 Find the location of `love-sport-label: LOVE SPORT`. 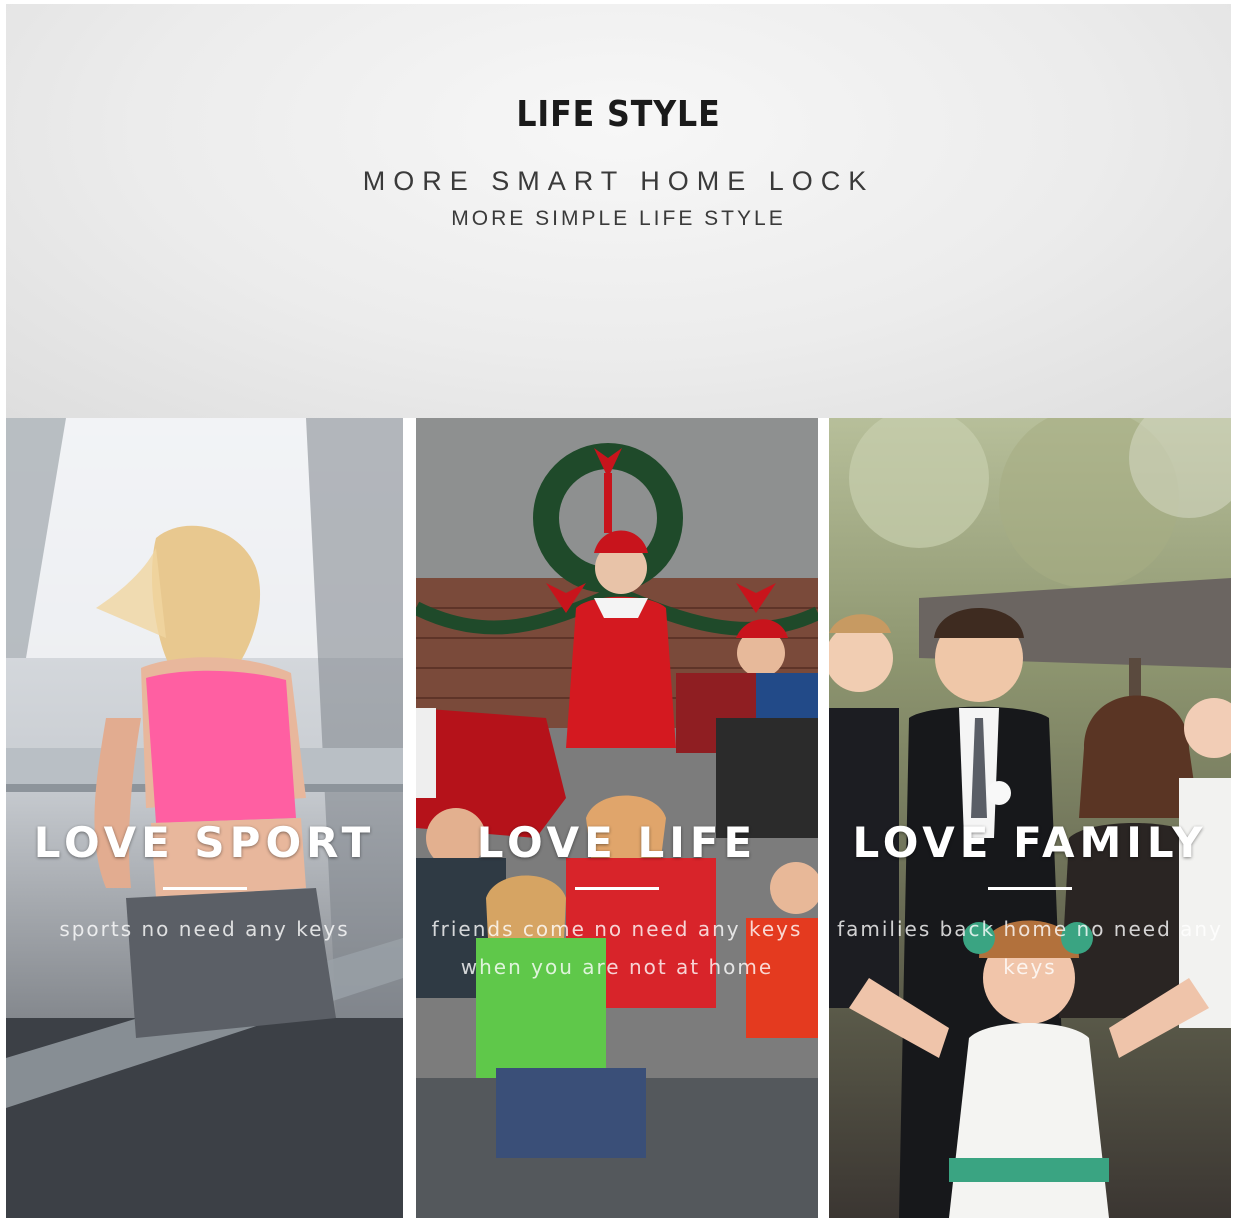

love-sport-label: LOVE SPORT is located at coordinates (204, 842).